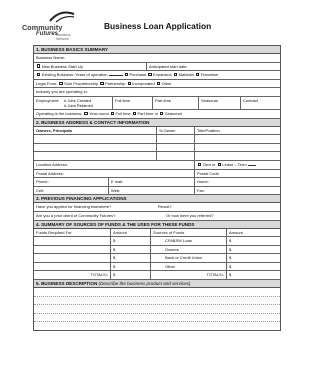 The height and width of the screenshot is (386, 320). What do you see at coordinates (203, 182) in the screenshot?
I see `home-label: Home:` at bounding box center [203, 182].